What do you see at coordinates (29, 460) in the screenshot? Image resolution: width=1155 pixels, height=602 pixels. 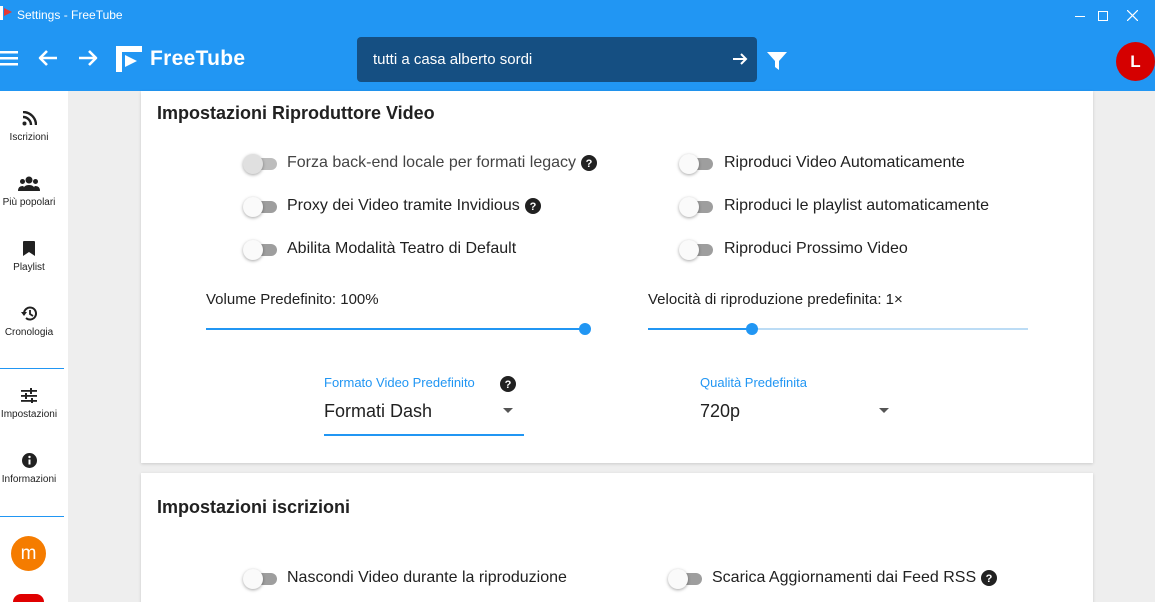 I see `info-icon` at bounding box center [29, 460].